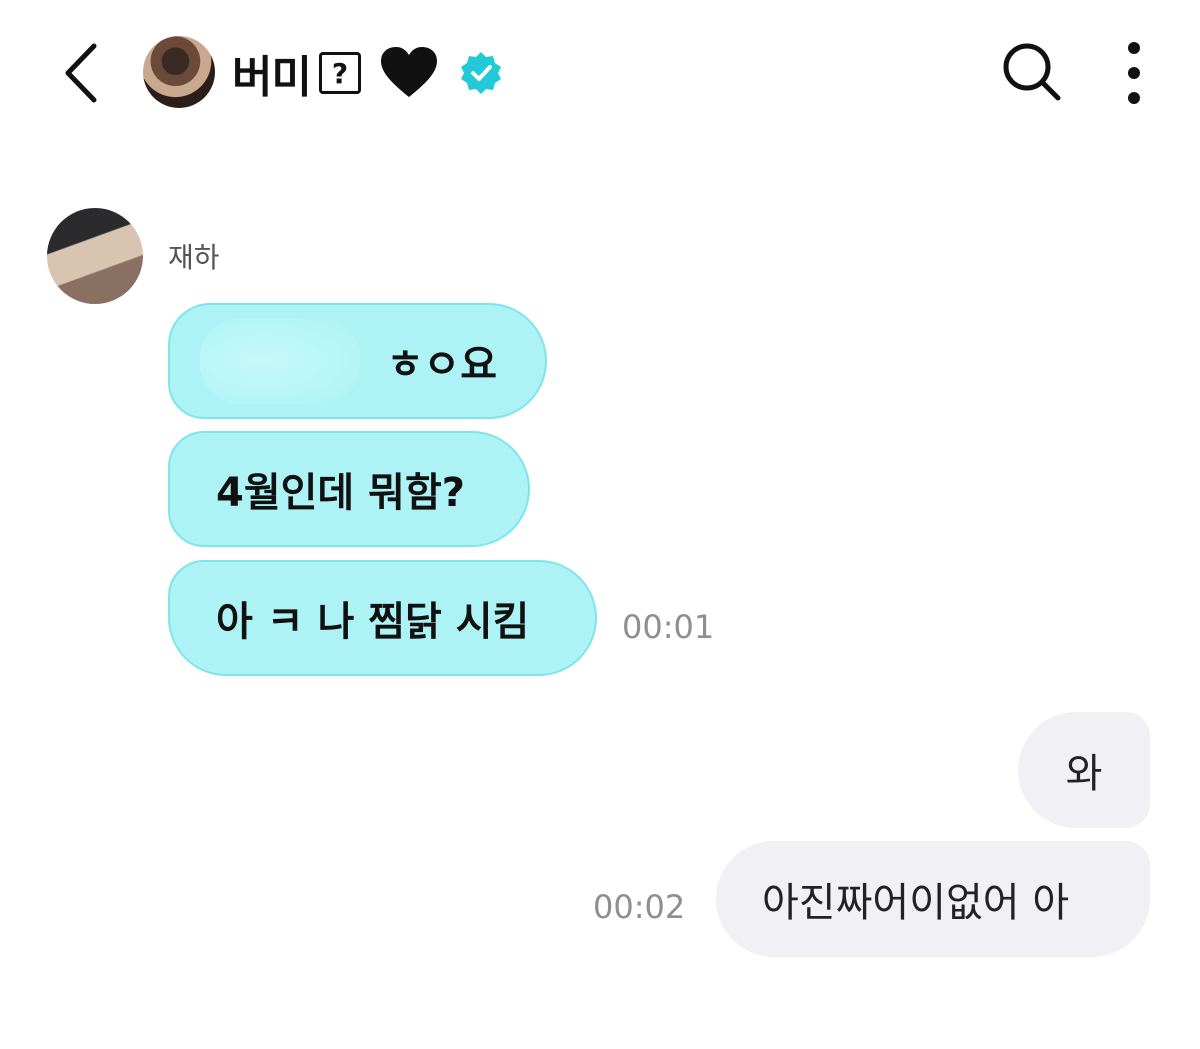 The height and width of the screenshot is (1049, 1200). Describe the element at coordinates (339, 73) in the screenshot. I see `unknown-glyph: ?` at that location.